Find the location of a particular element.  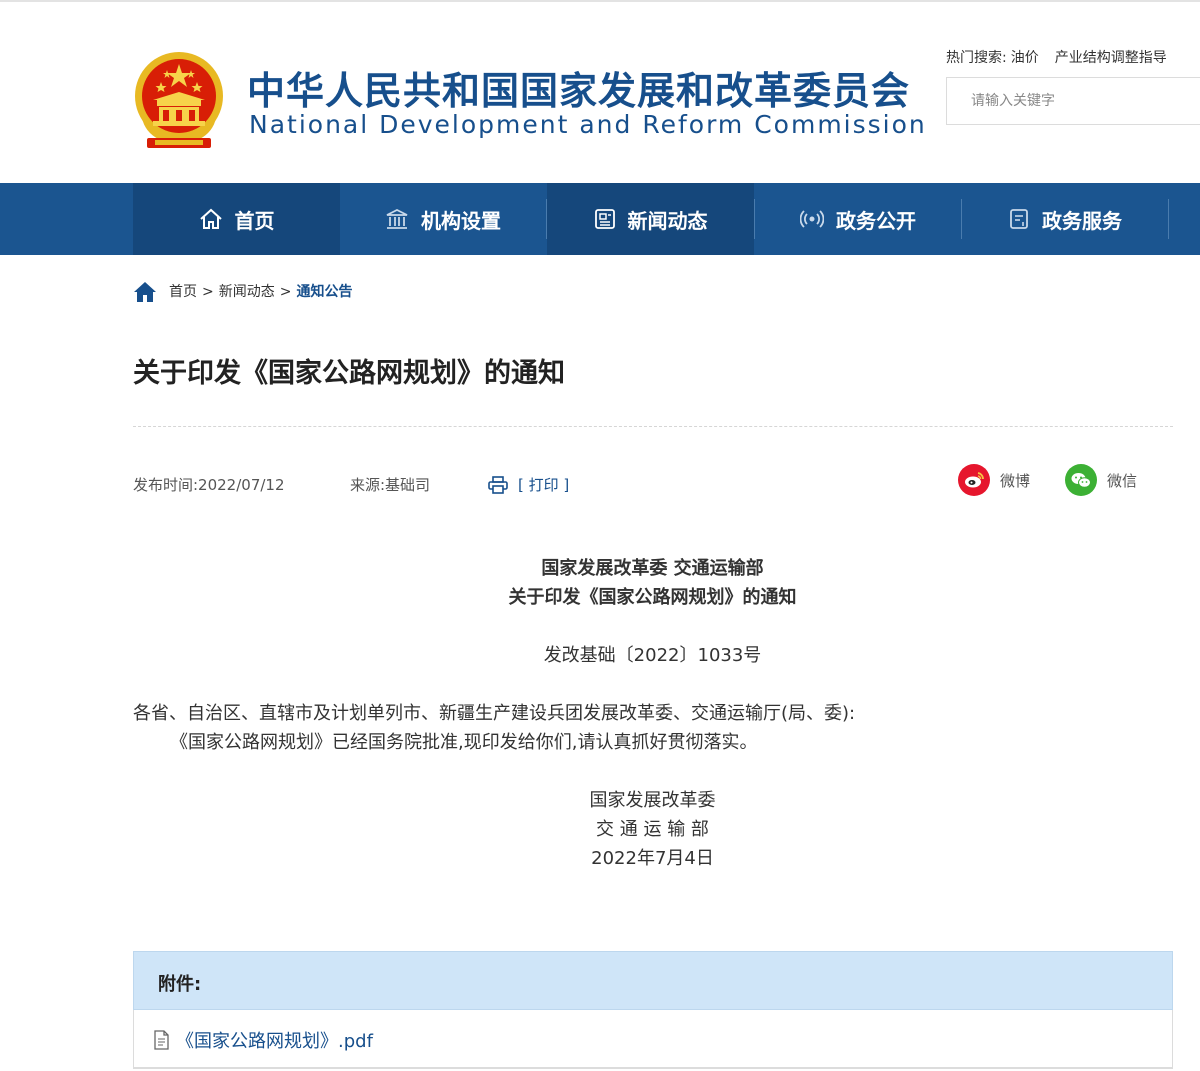

service-icon is located at coordinates (1019, 219).